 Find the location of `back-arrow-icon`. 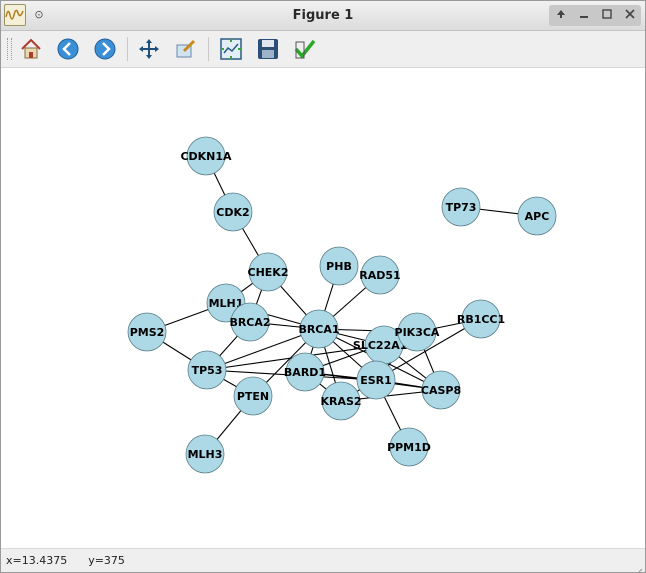

back-arrow-icon is located at coordinates (68, 49).